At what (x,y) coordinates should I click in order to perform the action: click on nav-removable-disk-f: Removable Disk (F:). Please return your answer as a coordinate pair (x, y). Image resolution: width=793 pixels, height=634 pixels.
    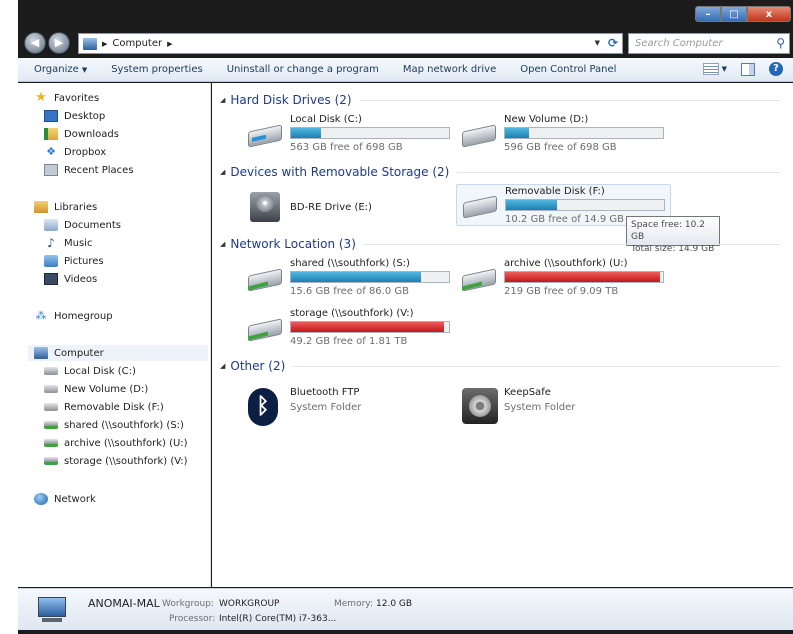
    Looking at the image, I should click on (104, 407).